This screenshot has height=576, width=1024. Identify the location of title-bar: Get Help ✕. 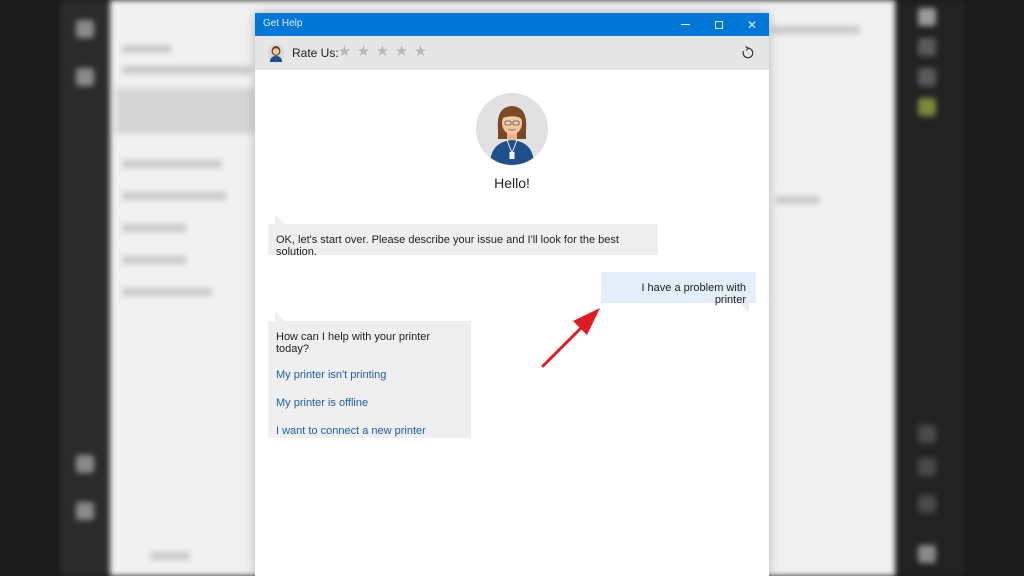
(512, 24).